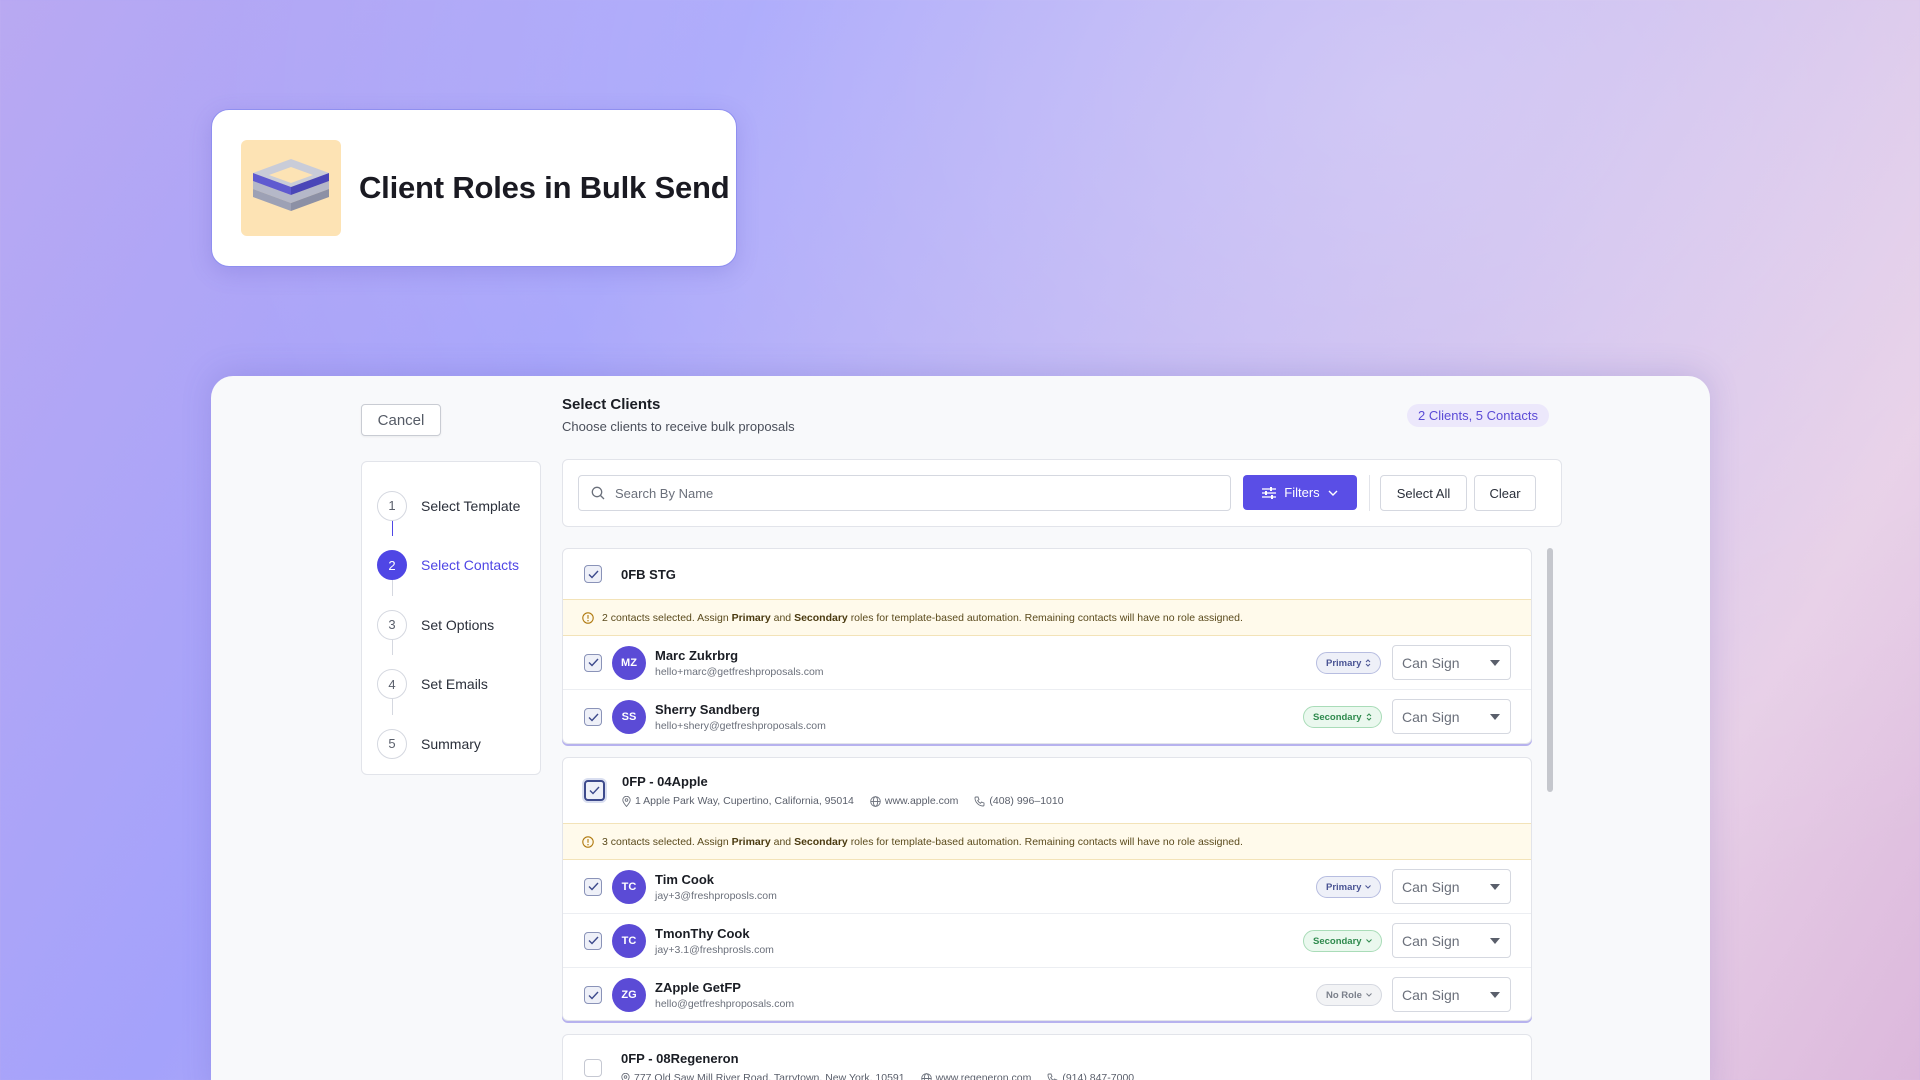  Describe the element at coordinates (392, 684) in the screenshot. I see `step-number: 4` at that location.